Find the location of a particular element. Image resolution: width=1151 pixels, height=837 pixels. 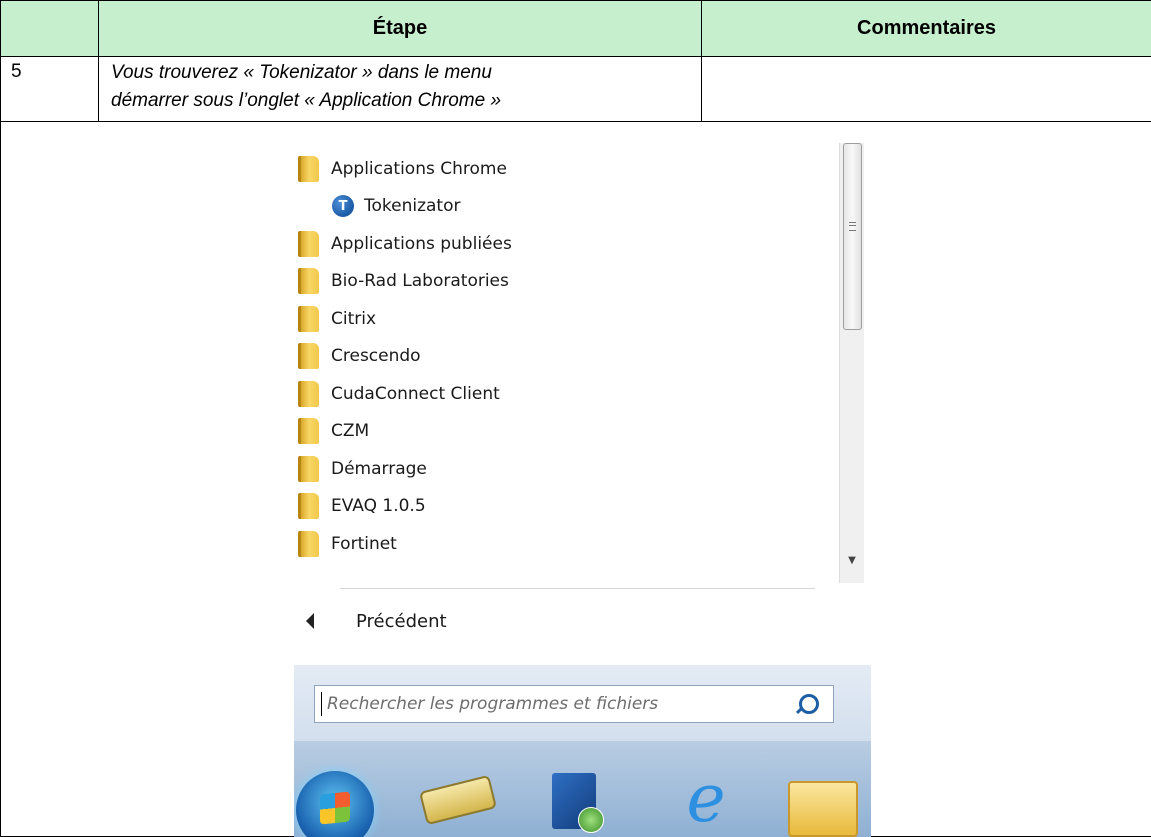

file-explorer-icon is located at coordinates (823, 809).